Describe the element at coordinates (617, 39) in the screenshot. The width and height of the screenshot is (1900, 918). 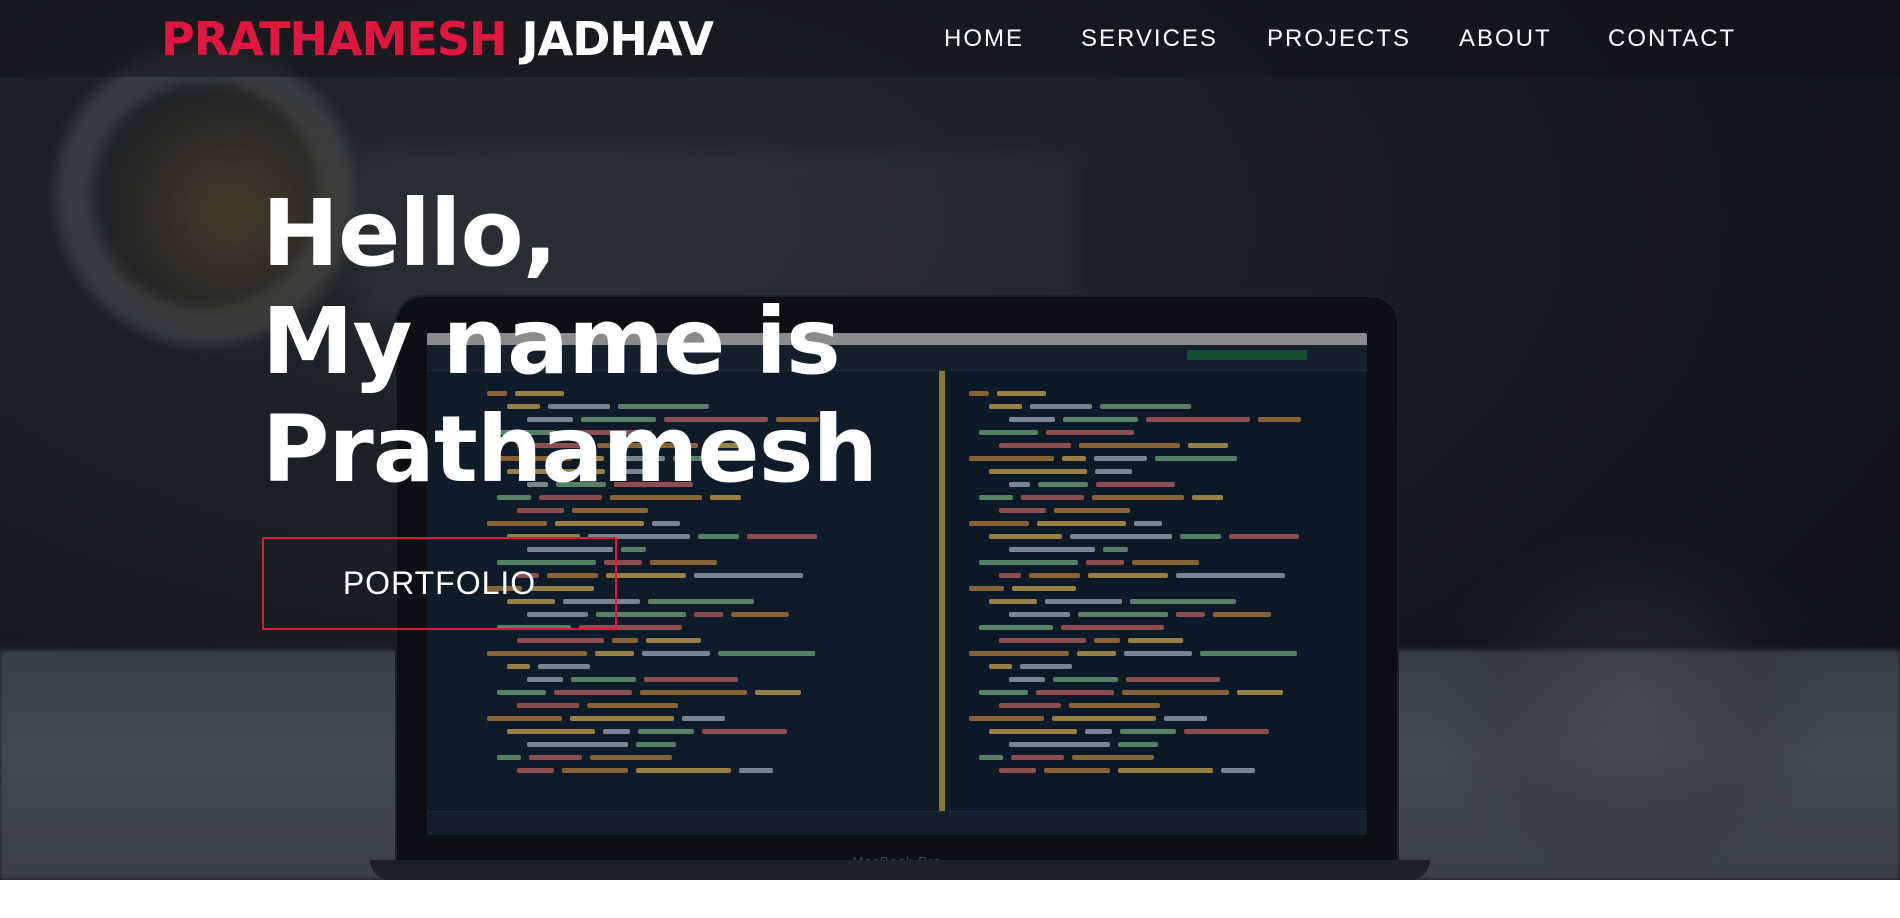
I see `brand-last-name: JADHAV` at that location.